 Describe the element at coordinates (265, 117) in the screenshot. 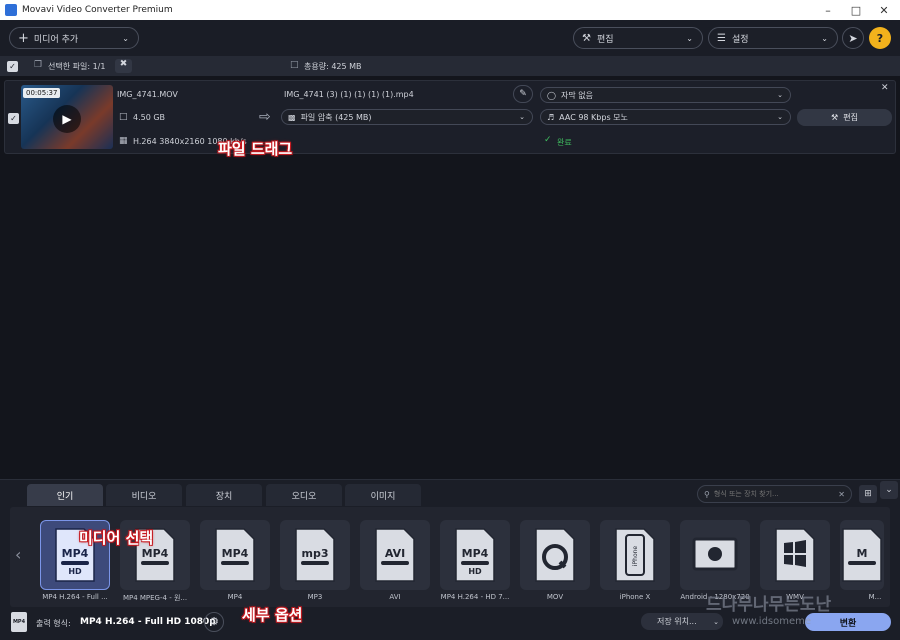

I see `convert-arrow-icon: ⇨` at that location.